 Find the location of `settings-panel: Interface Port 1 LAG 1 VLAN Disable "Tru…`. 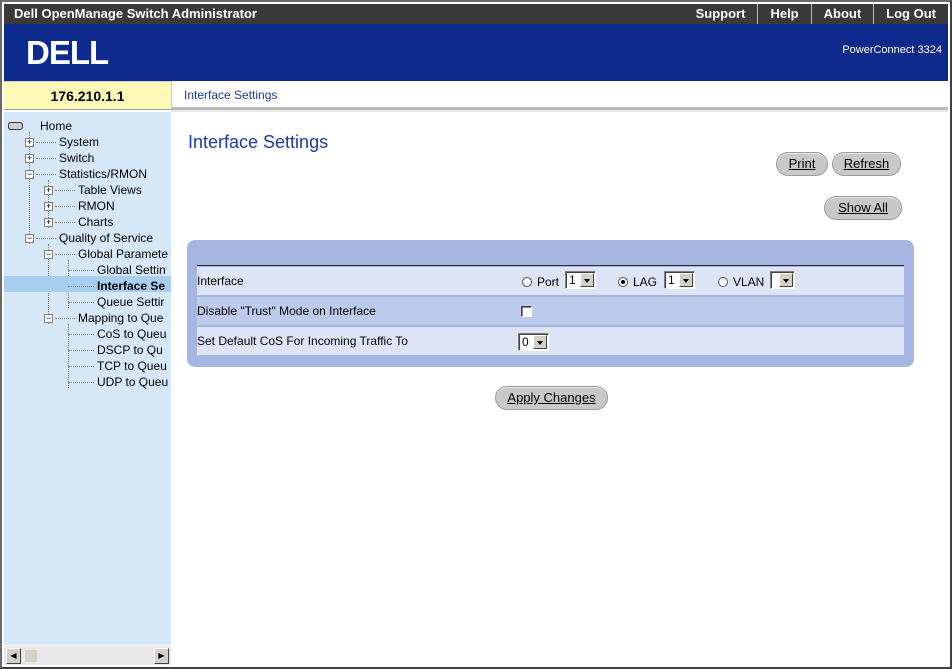

settings-panel: Interface Port 1 LAG 1 VLAN Disable "Tru… is located at coordinates (550, 303).